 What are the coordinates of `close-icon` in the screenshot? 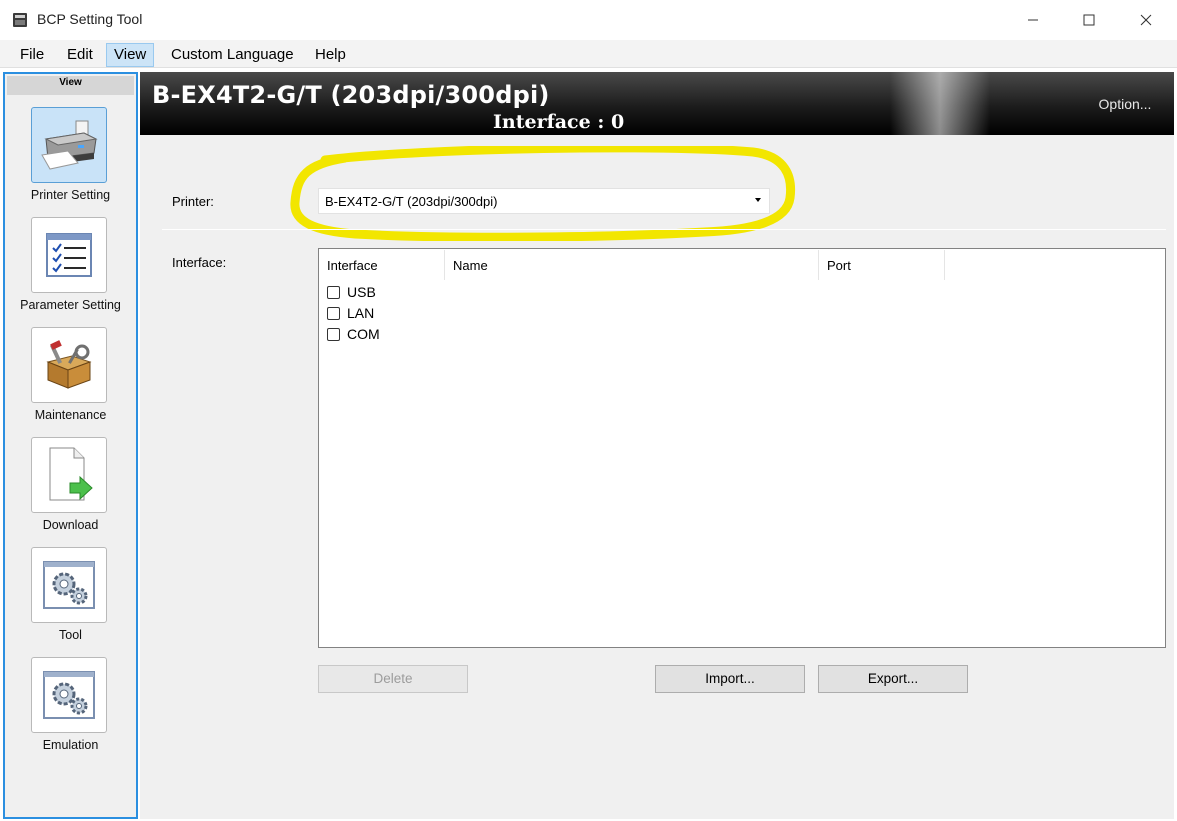 It's located at (1146, 20).